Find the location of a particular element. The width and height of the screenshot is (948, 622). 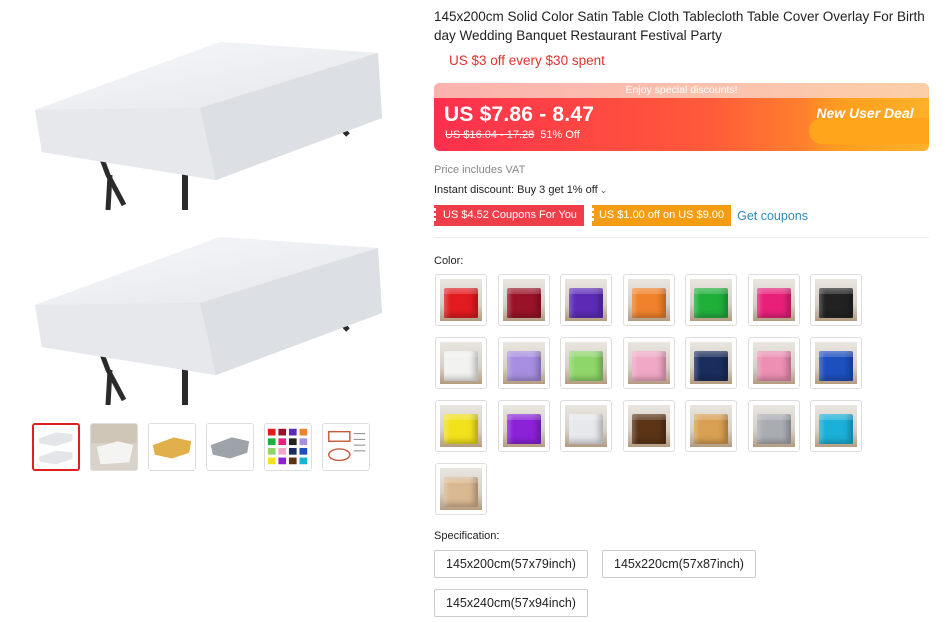

color-swatch-lavender is located at coordinates (524, 363).